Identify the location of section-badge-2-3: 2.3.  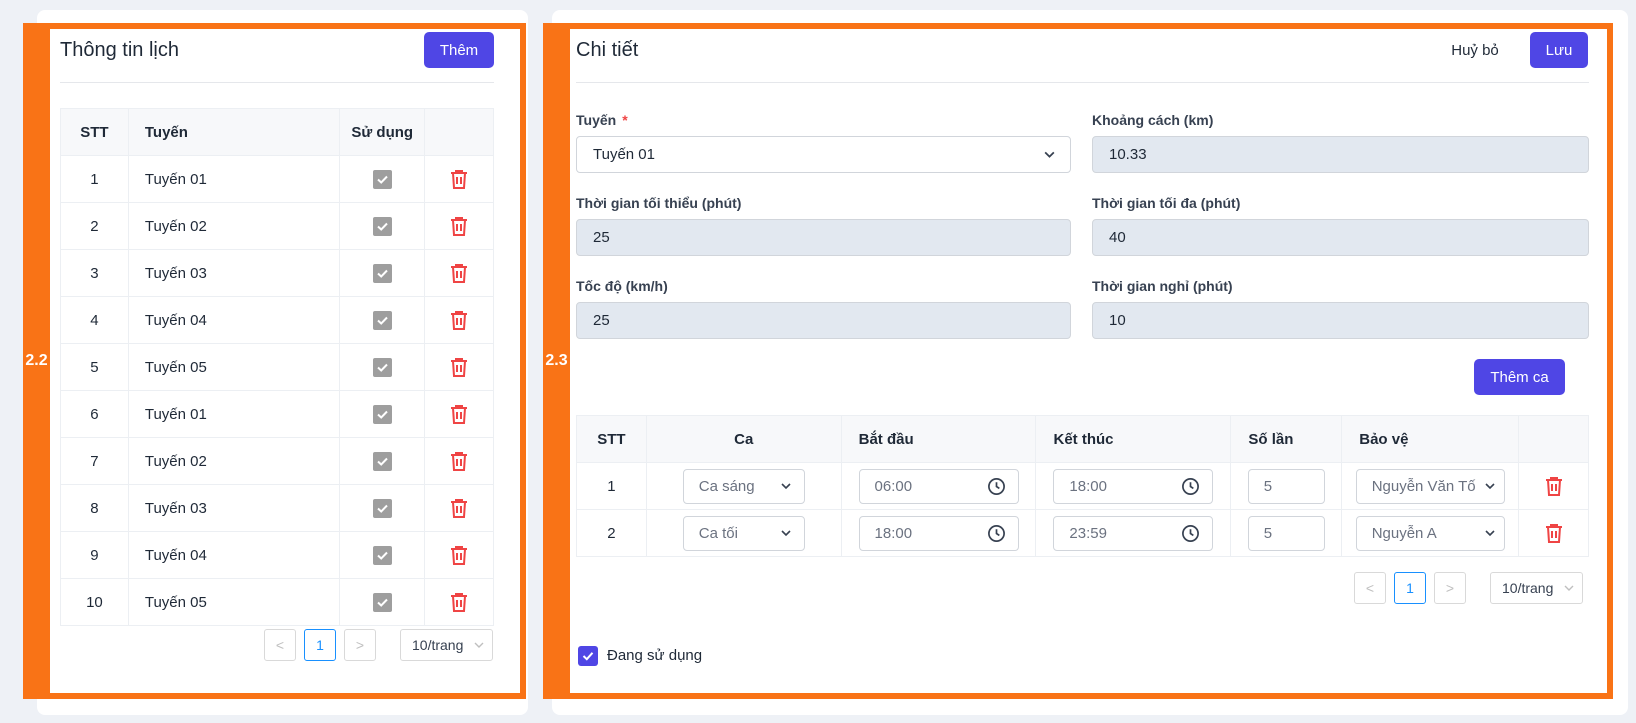
(556, 361).